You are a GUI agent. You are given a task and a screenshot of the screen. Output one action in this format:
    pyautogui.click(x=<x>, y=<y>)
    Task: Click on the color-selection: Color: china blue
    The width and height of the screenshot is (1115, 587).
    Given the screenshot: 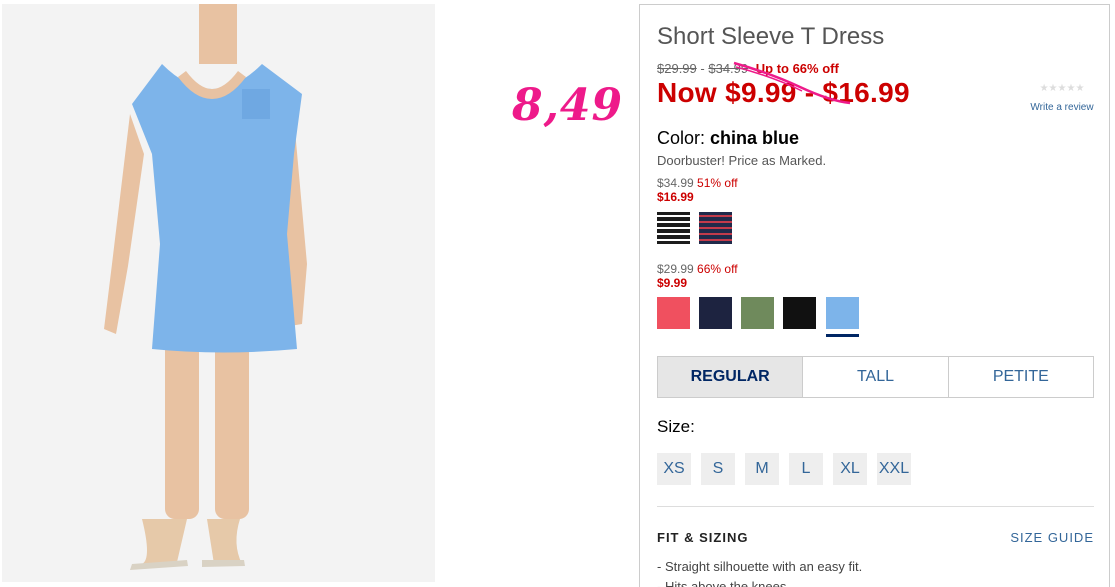 What is the action you would take?
    pyautogui.click(x=728, y=138)
    